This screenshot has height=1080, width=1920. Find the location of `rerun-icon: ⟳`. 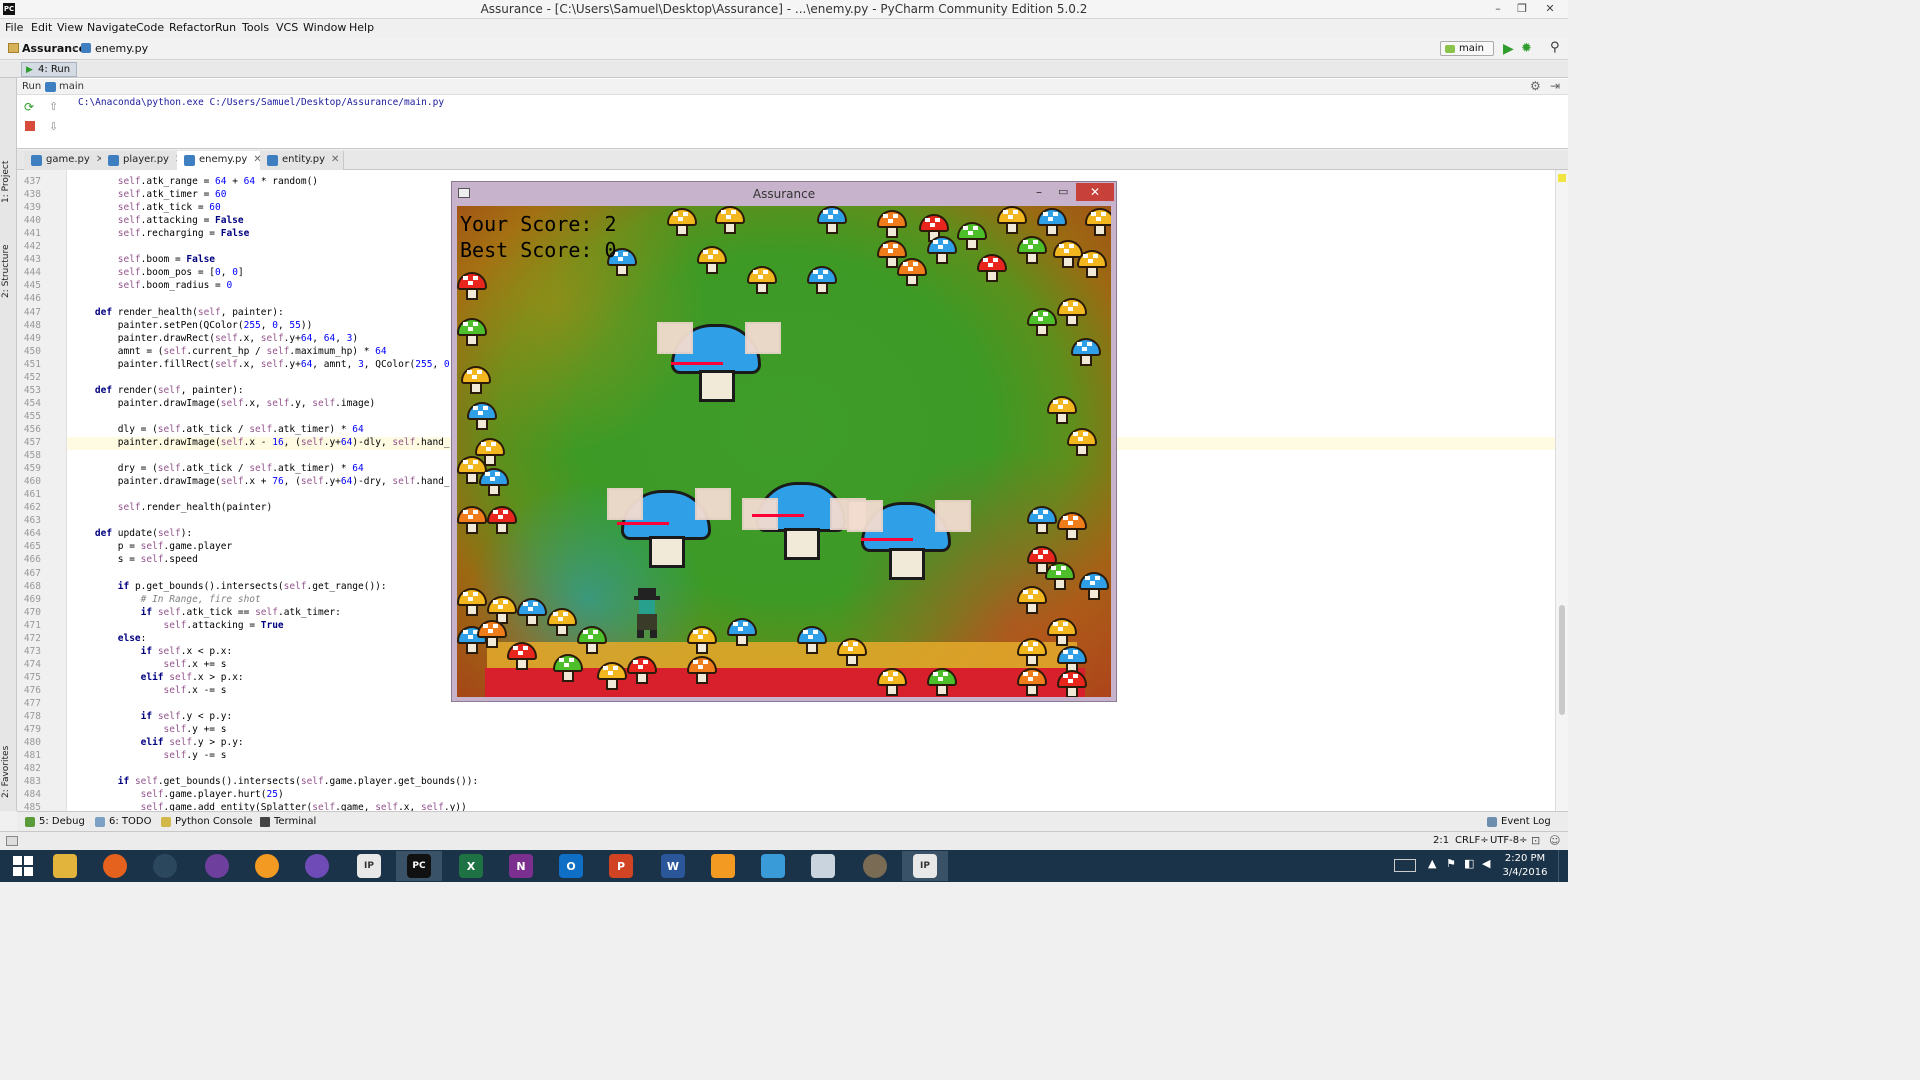

rerun-icon: ⟳ is located at coordinates (29, 107).